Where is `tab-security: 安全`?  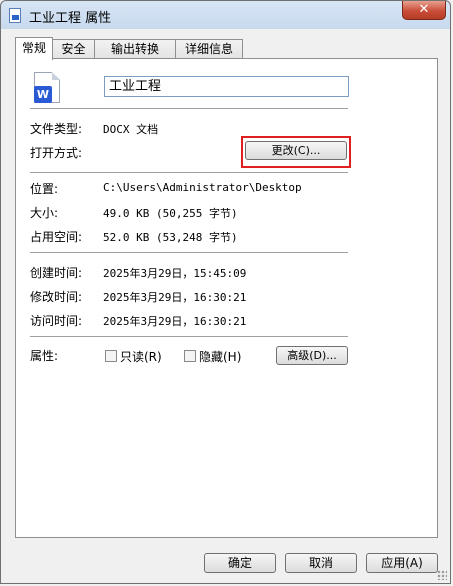 tab-security: 安全 is located at coordinates (73, 49).